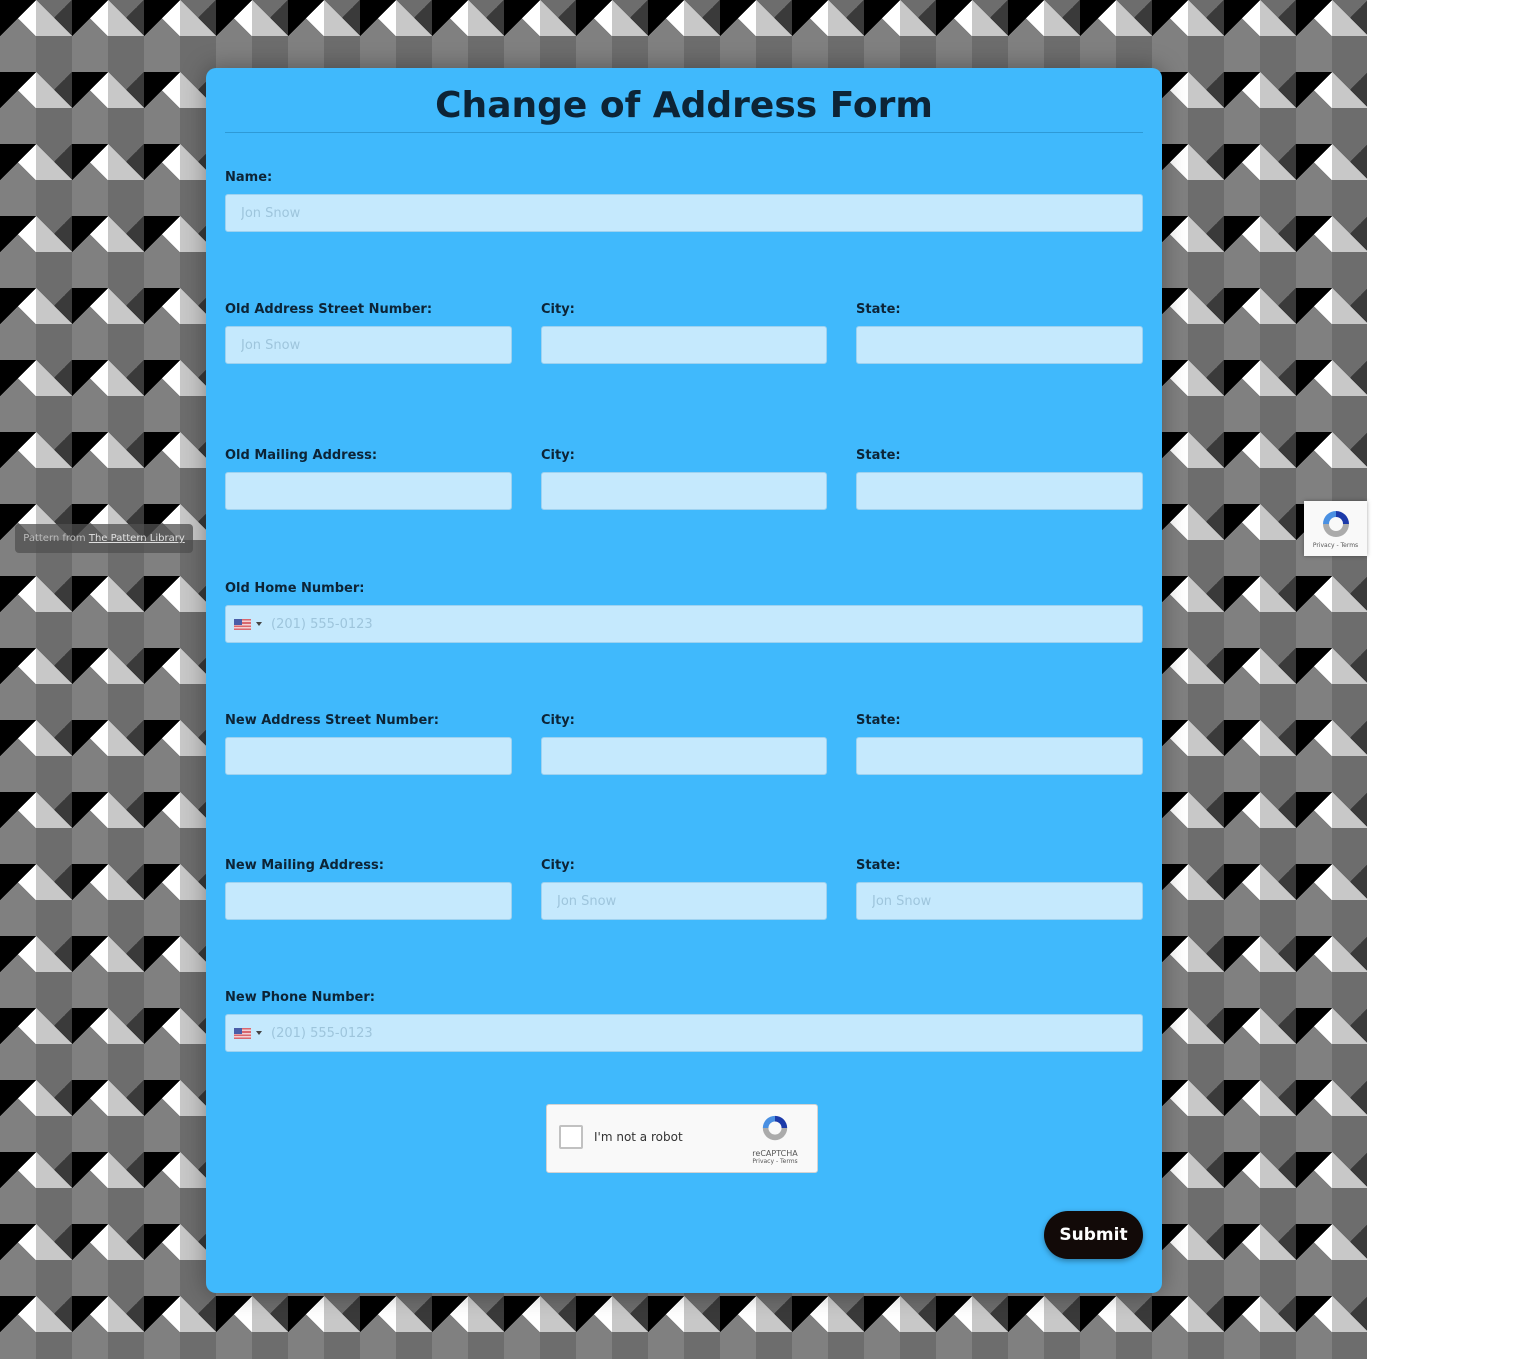 The width and height of the screenshot is (1532, 1359). What do you see at coordinates (999, 756) in the screenshot?
I see `new-state-input` at bounding box center [999, 756].